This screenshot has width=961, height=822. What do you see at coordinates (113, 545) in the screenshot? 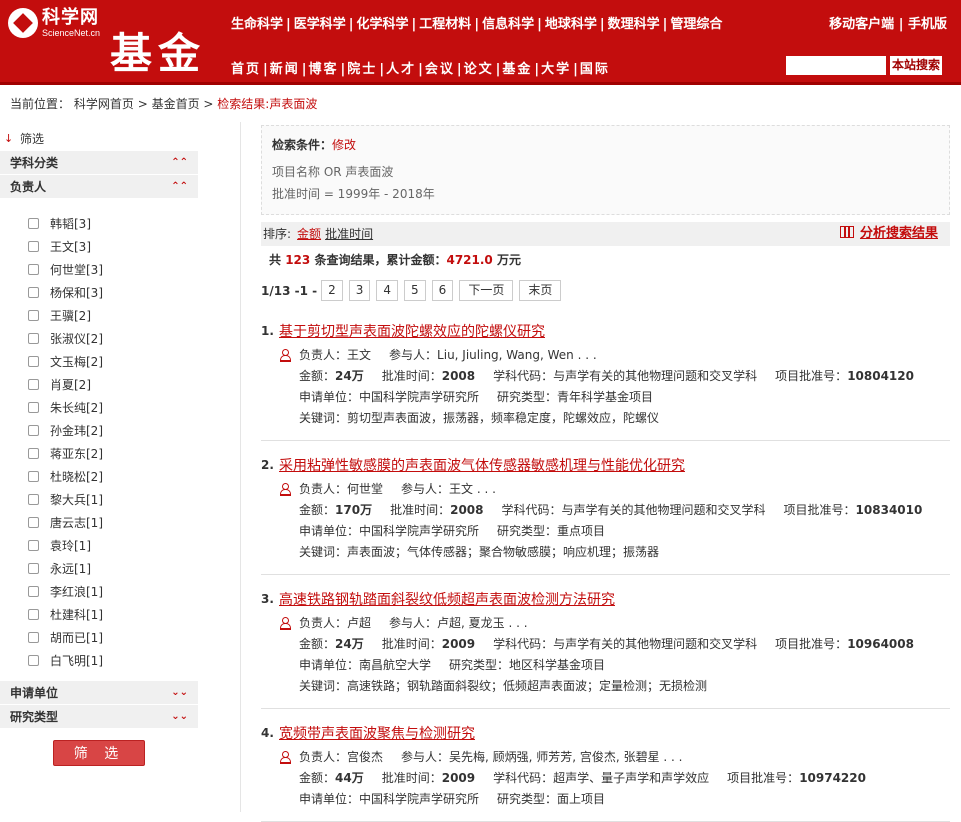
I see `list-item: 袁玲[1]` at bounding box center [113, 545].